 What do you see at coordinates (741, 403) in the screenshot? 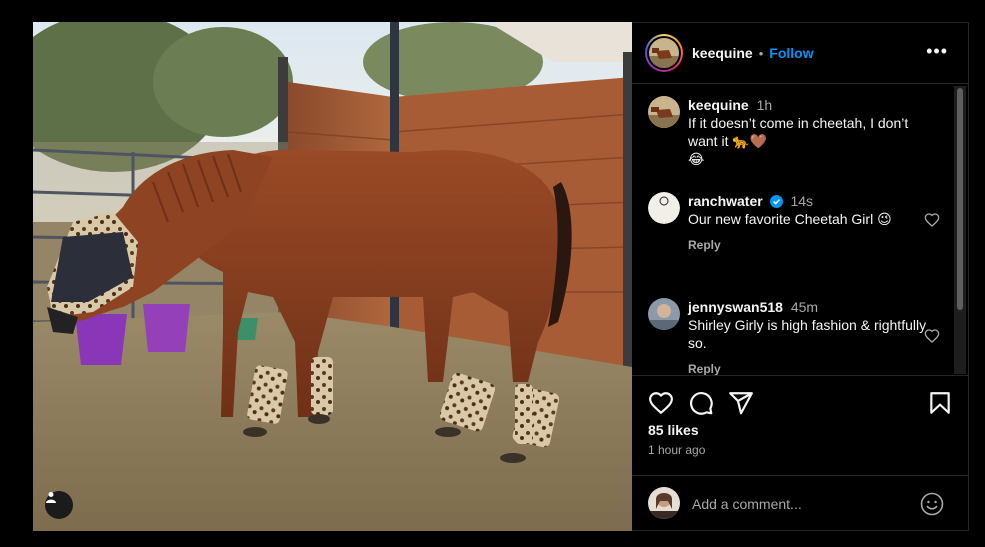
I see `share-button` at bounding box center [741, 403].